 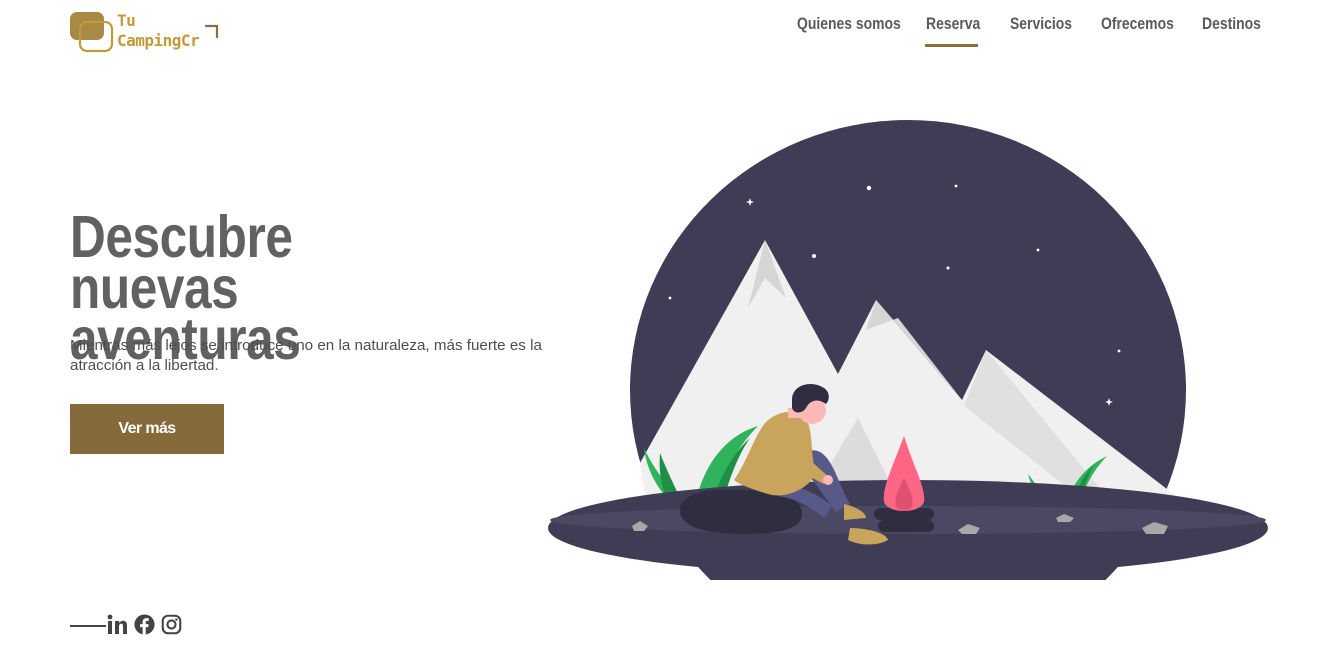 I want to click on nav-servicios: Servicios, so click(x=1041, y=24).